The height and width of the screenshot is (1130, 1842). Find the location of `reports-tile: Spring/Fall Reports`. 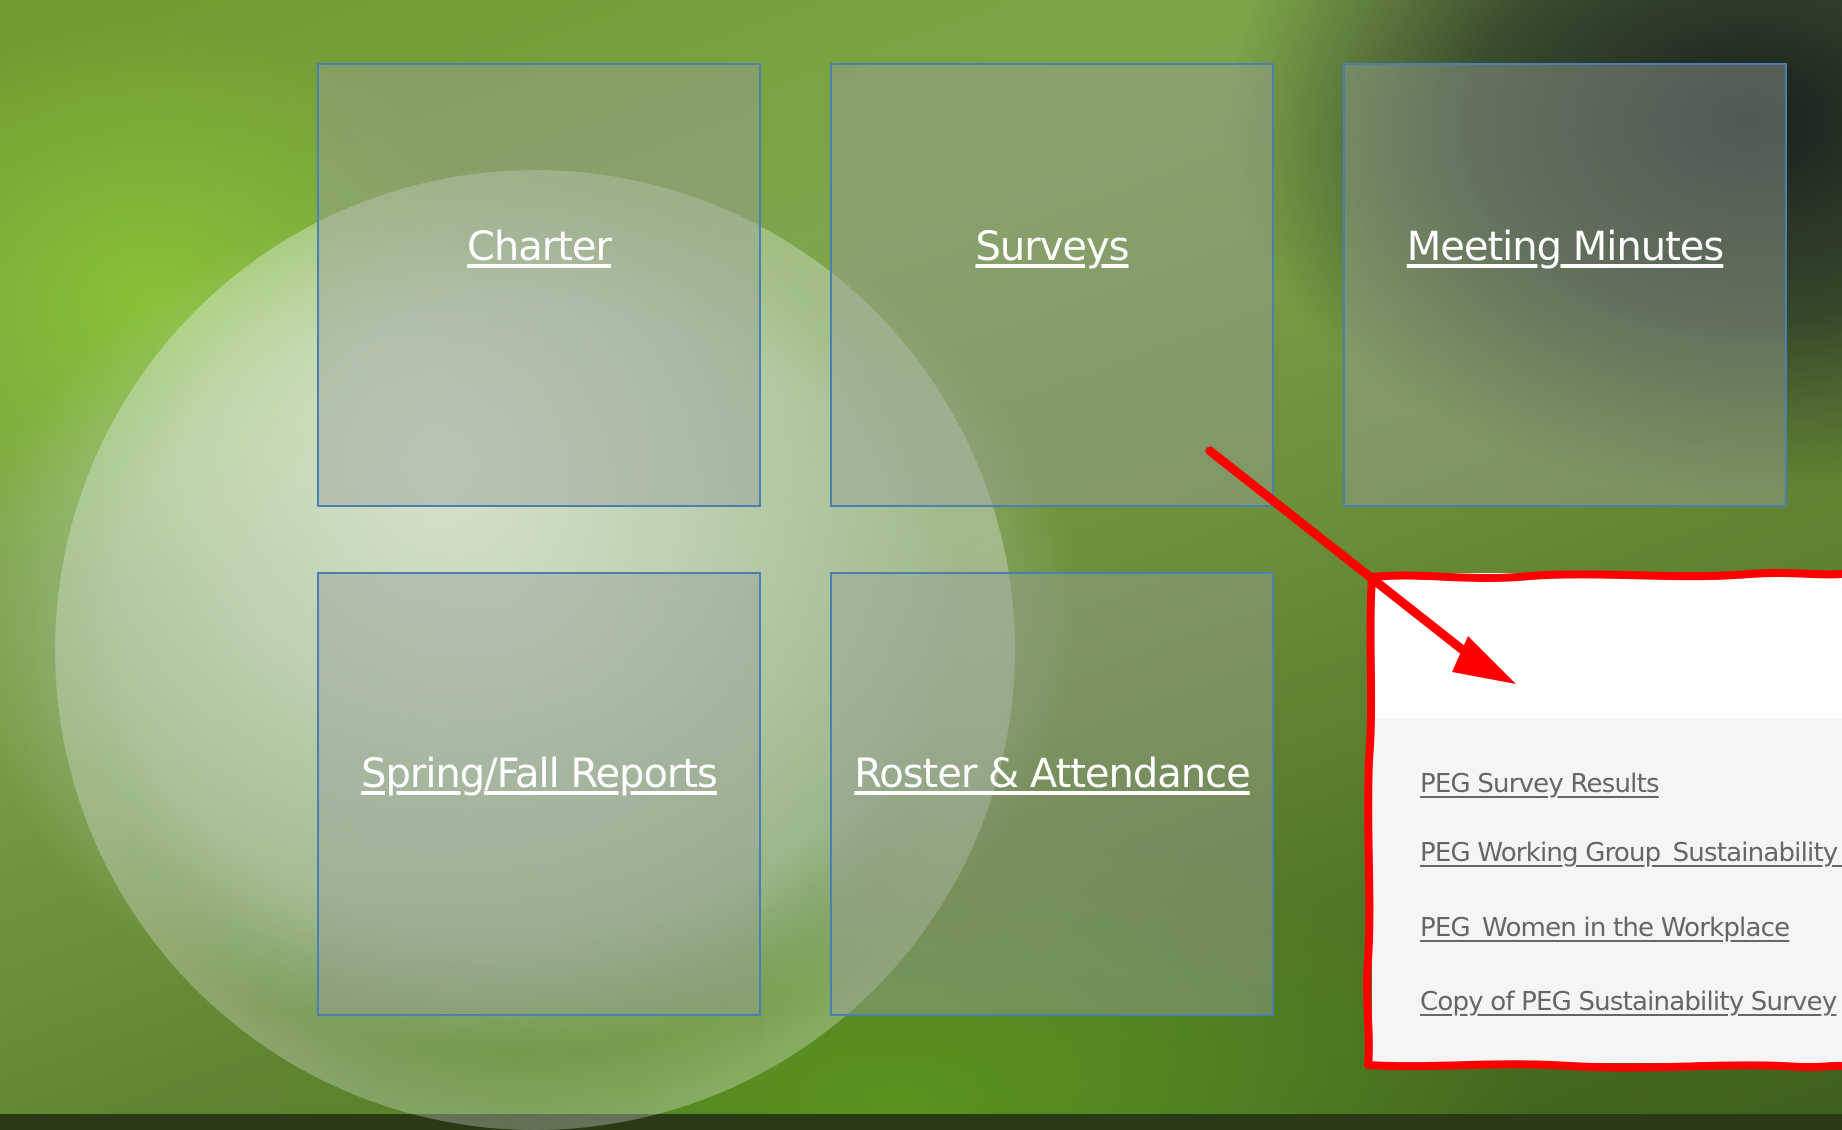

reports-tile: Spring/Fall Reports is located at coordinates (539, 794).